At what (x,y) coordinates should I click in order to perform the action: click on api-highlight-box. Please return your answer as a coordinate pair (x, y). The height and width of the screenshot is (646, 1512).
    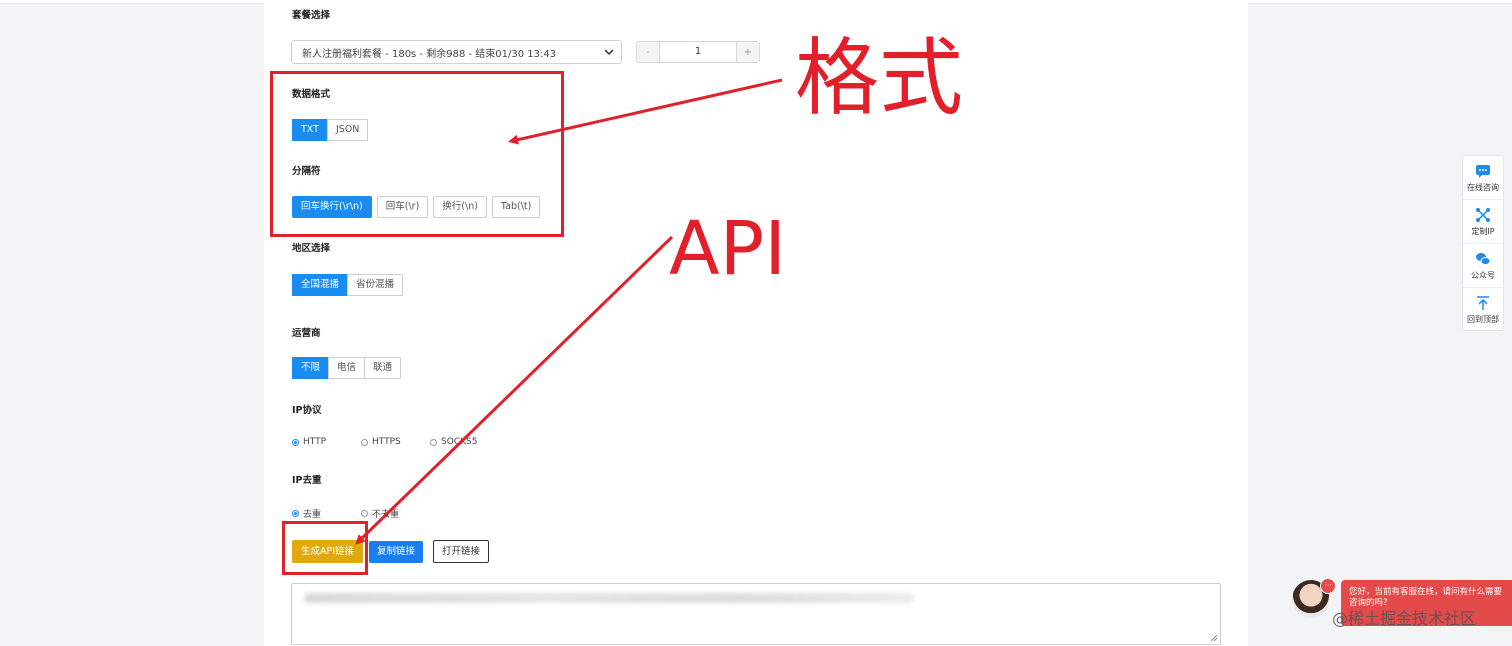
    Looking at the image, I should click on (325, 548).